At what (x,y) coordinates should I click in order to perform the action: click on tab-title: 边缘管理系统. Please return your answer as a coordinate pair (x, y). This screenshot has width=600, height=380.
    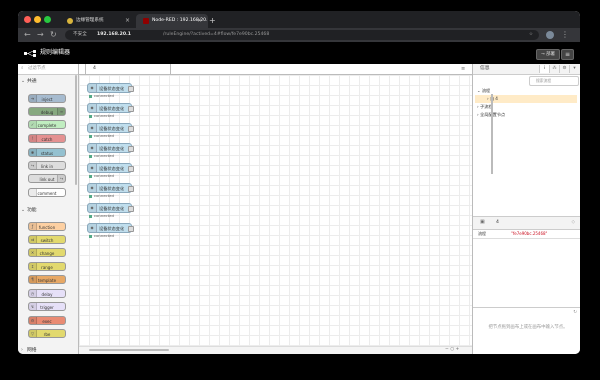
    Looking at the image, I should click on (90, 20).